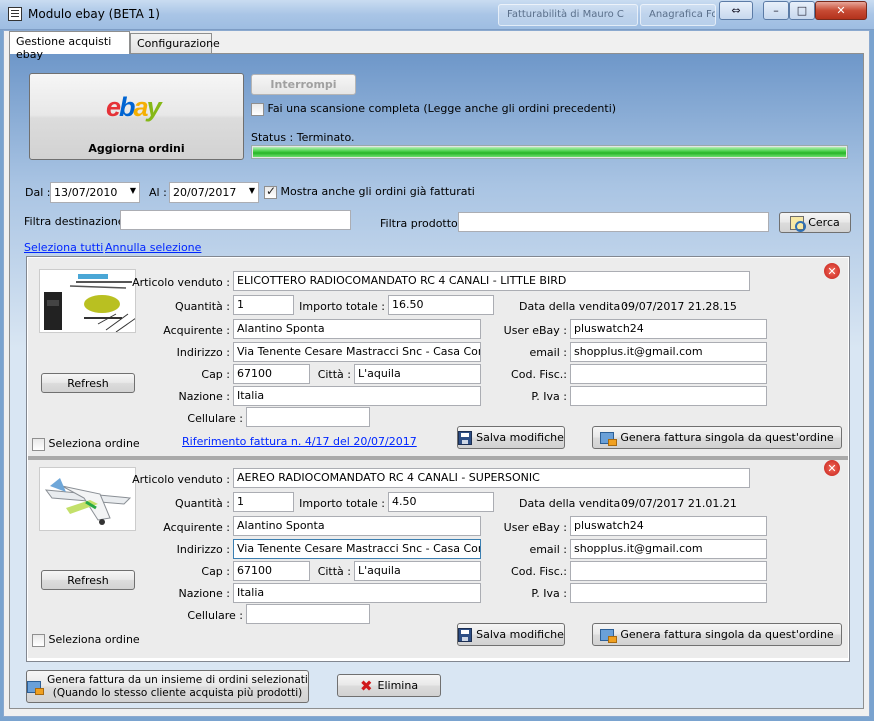 This screenshot has height=721, width=874. Describe the element at coordinates (727, 437) in the screenshot. I see `single-invoice-label: Genera fattura singola da quest'ordine` at that location.